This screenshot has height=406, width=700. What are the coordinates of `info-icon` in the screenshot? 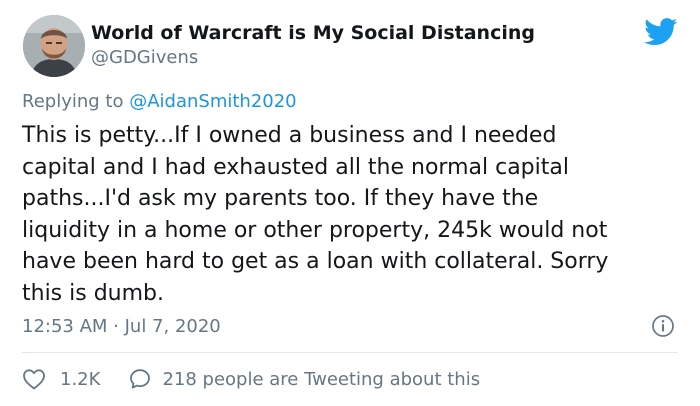 It's located at (663, 326).